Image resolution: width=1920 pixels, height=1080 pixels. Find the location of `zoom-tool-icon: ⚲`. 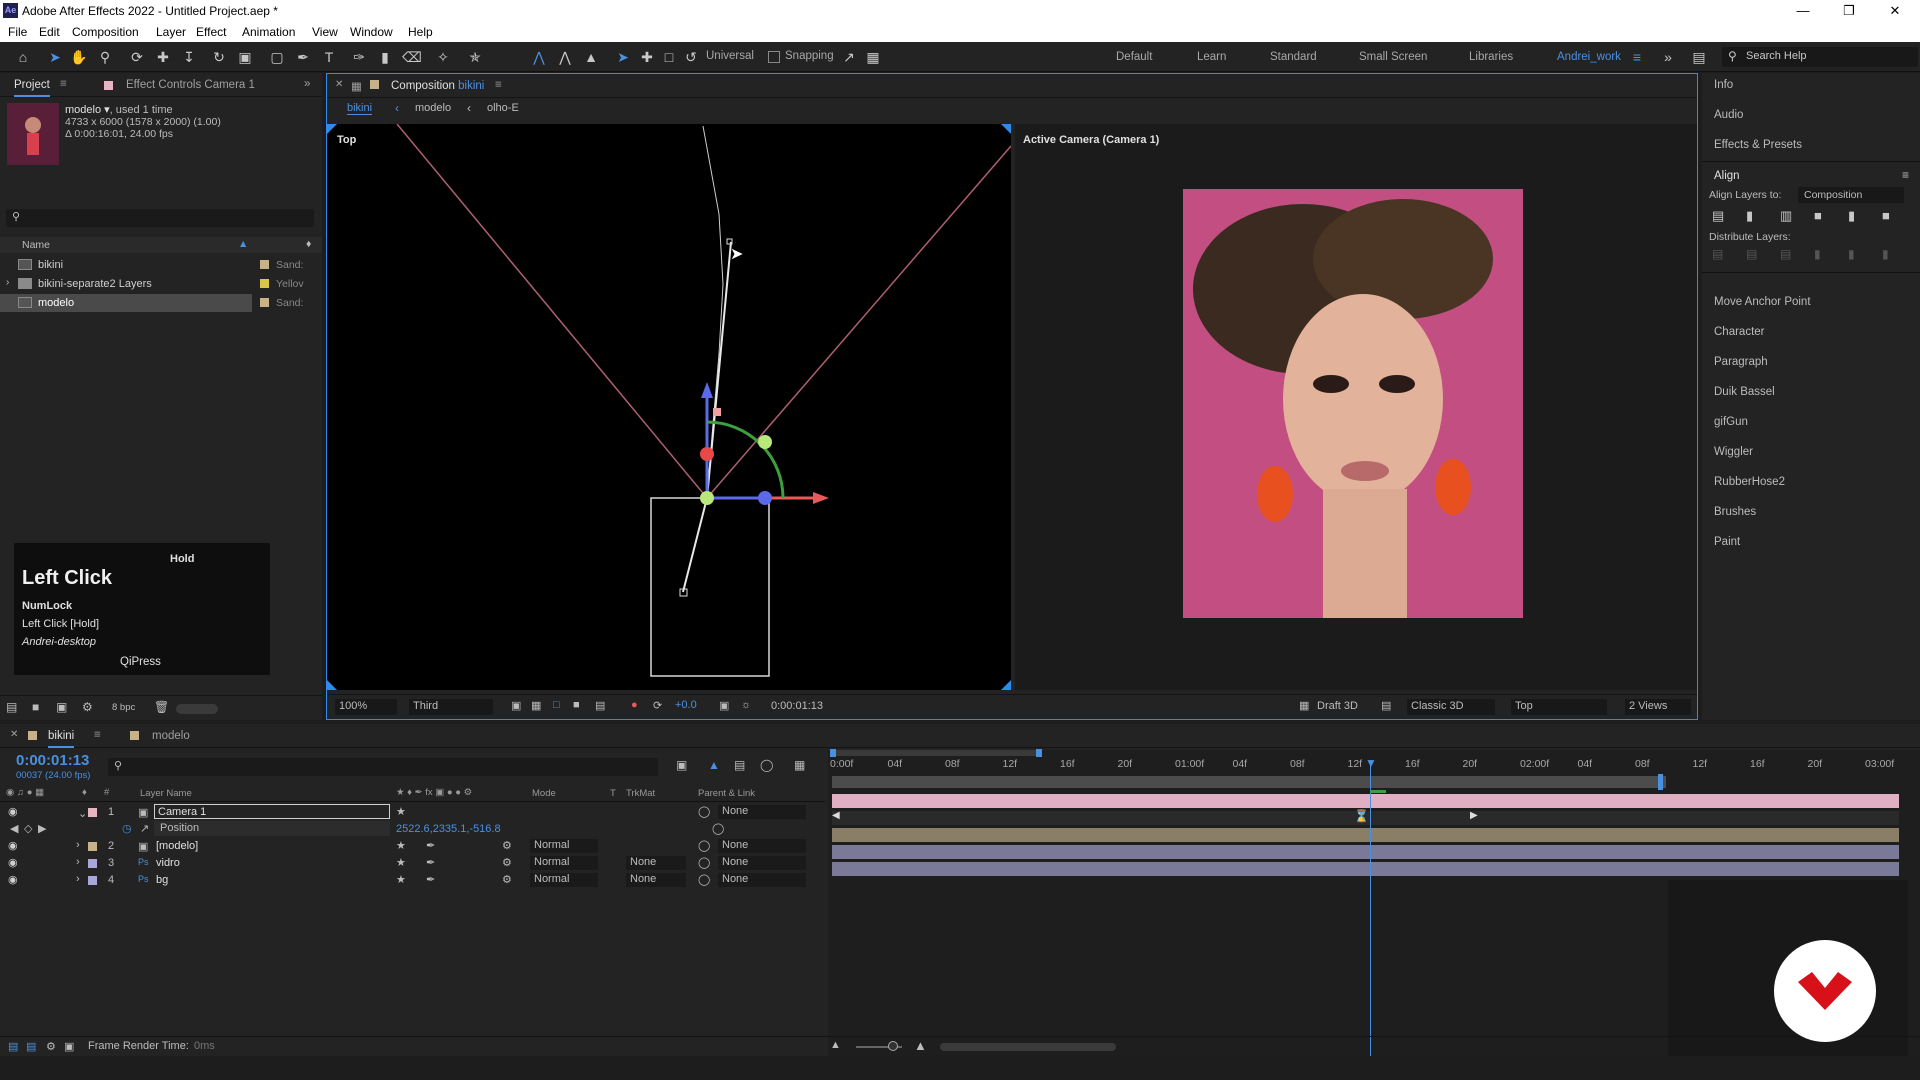

zoom-tool-icon: ⚲ is located at coordinates (105, 57).